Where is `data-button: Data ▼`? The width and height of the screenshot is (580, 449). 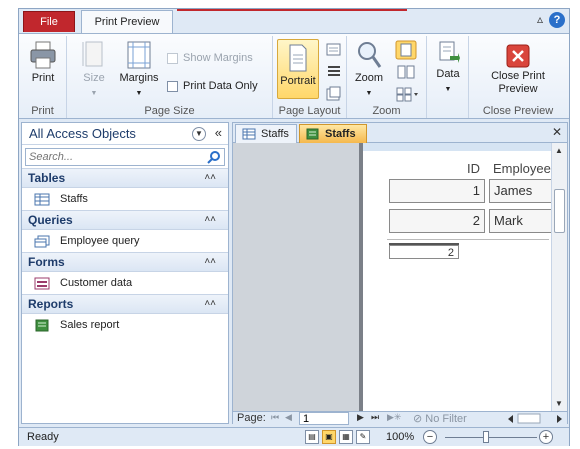
data-button: Data ▼ is located at coordinates (448, 68).